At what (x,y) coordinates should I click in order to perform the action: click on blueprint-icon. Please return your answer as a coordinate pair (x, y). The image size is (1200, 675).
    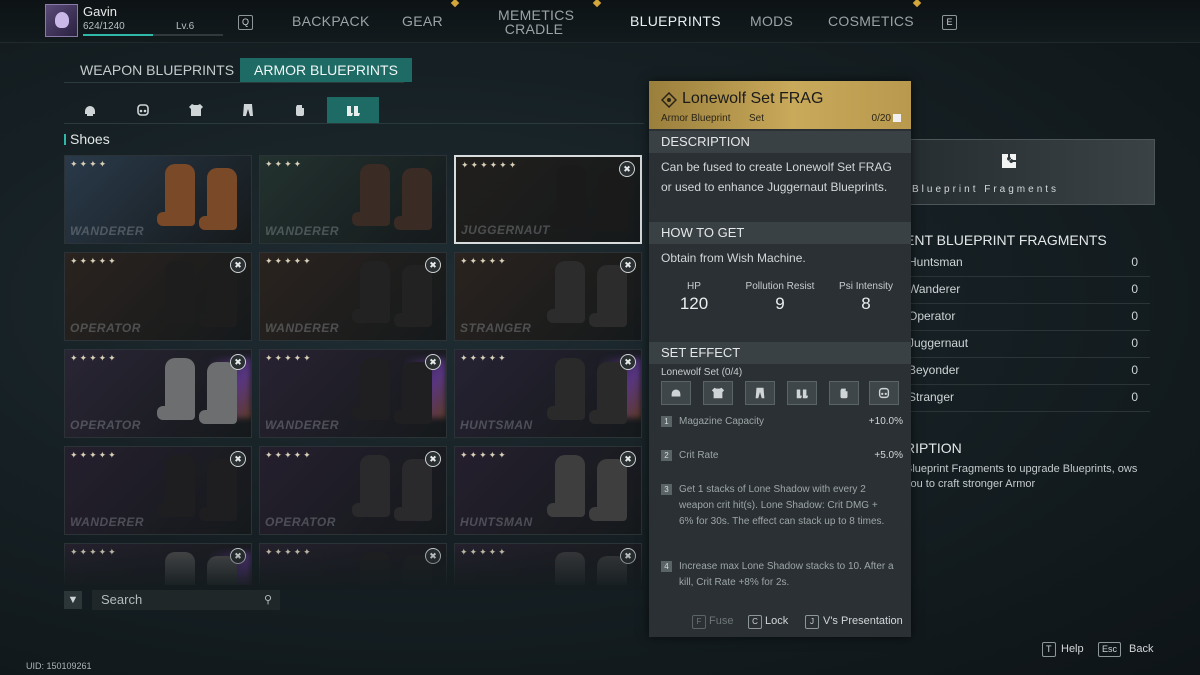
    Looking at the image, I should click on (669, 100).